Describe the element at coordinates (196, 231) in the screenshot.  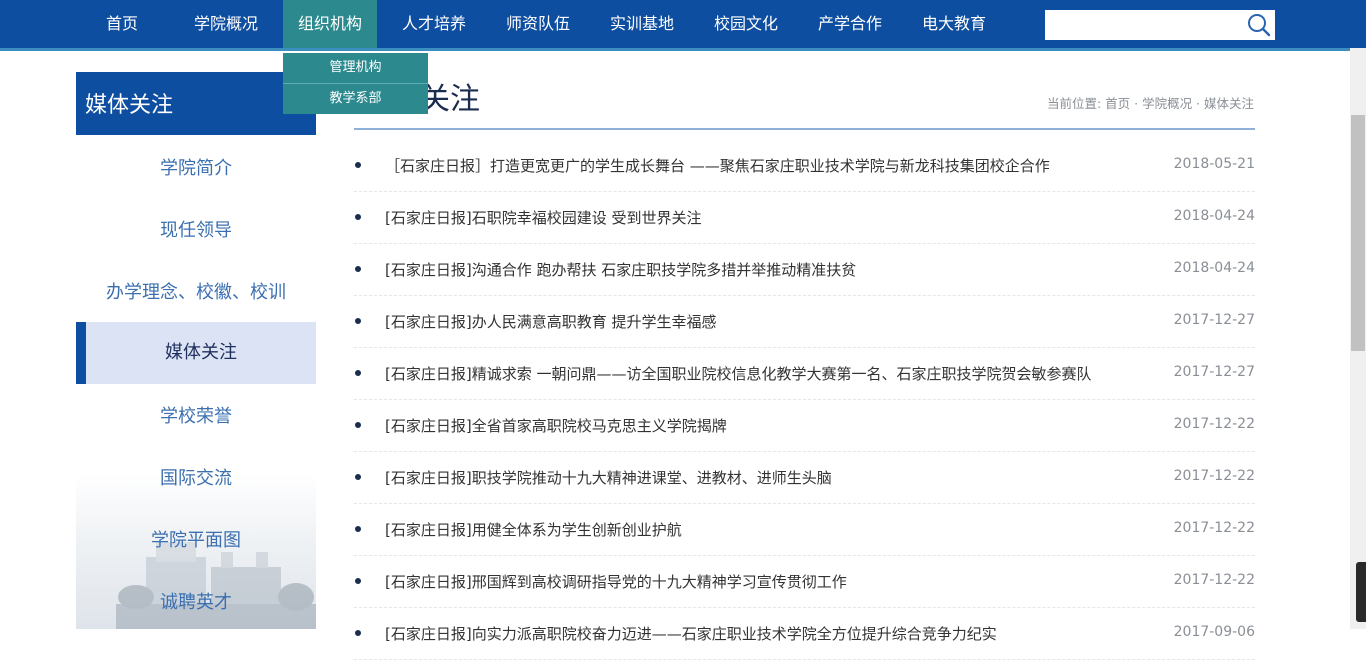
I see `sidebar-item-leadership: 现任领导` at that location.